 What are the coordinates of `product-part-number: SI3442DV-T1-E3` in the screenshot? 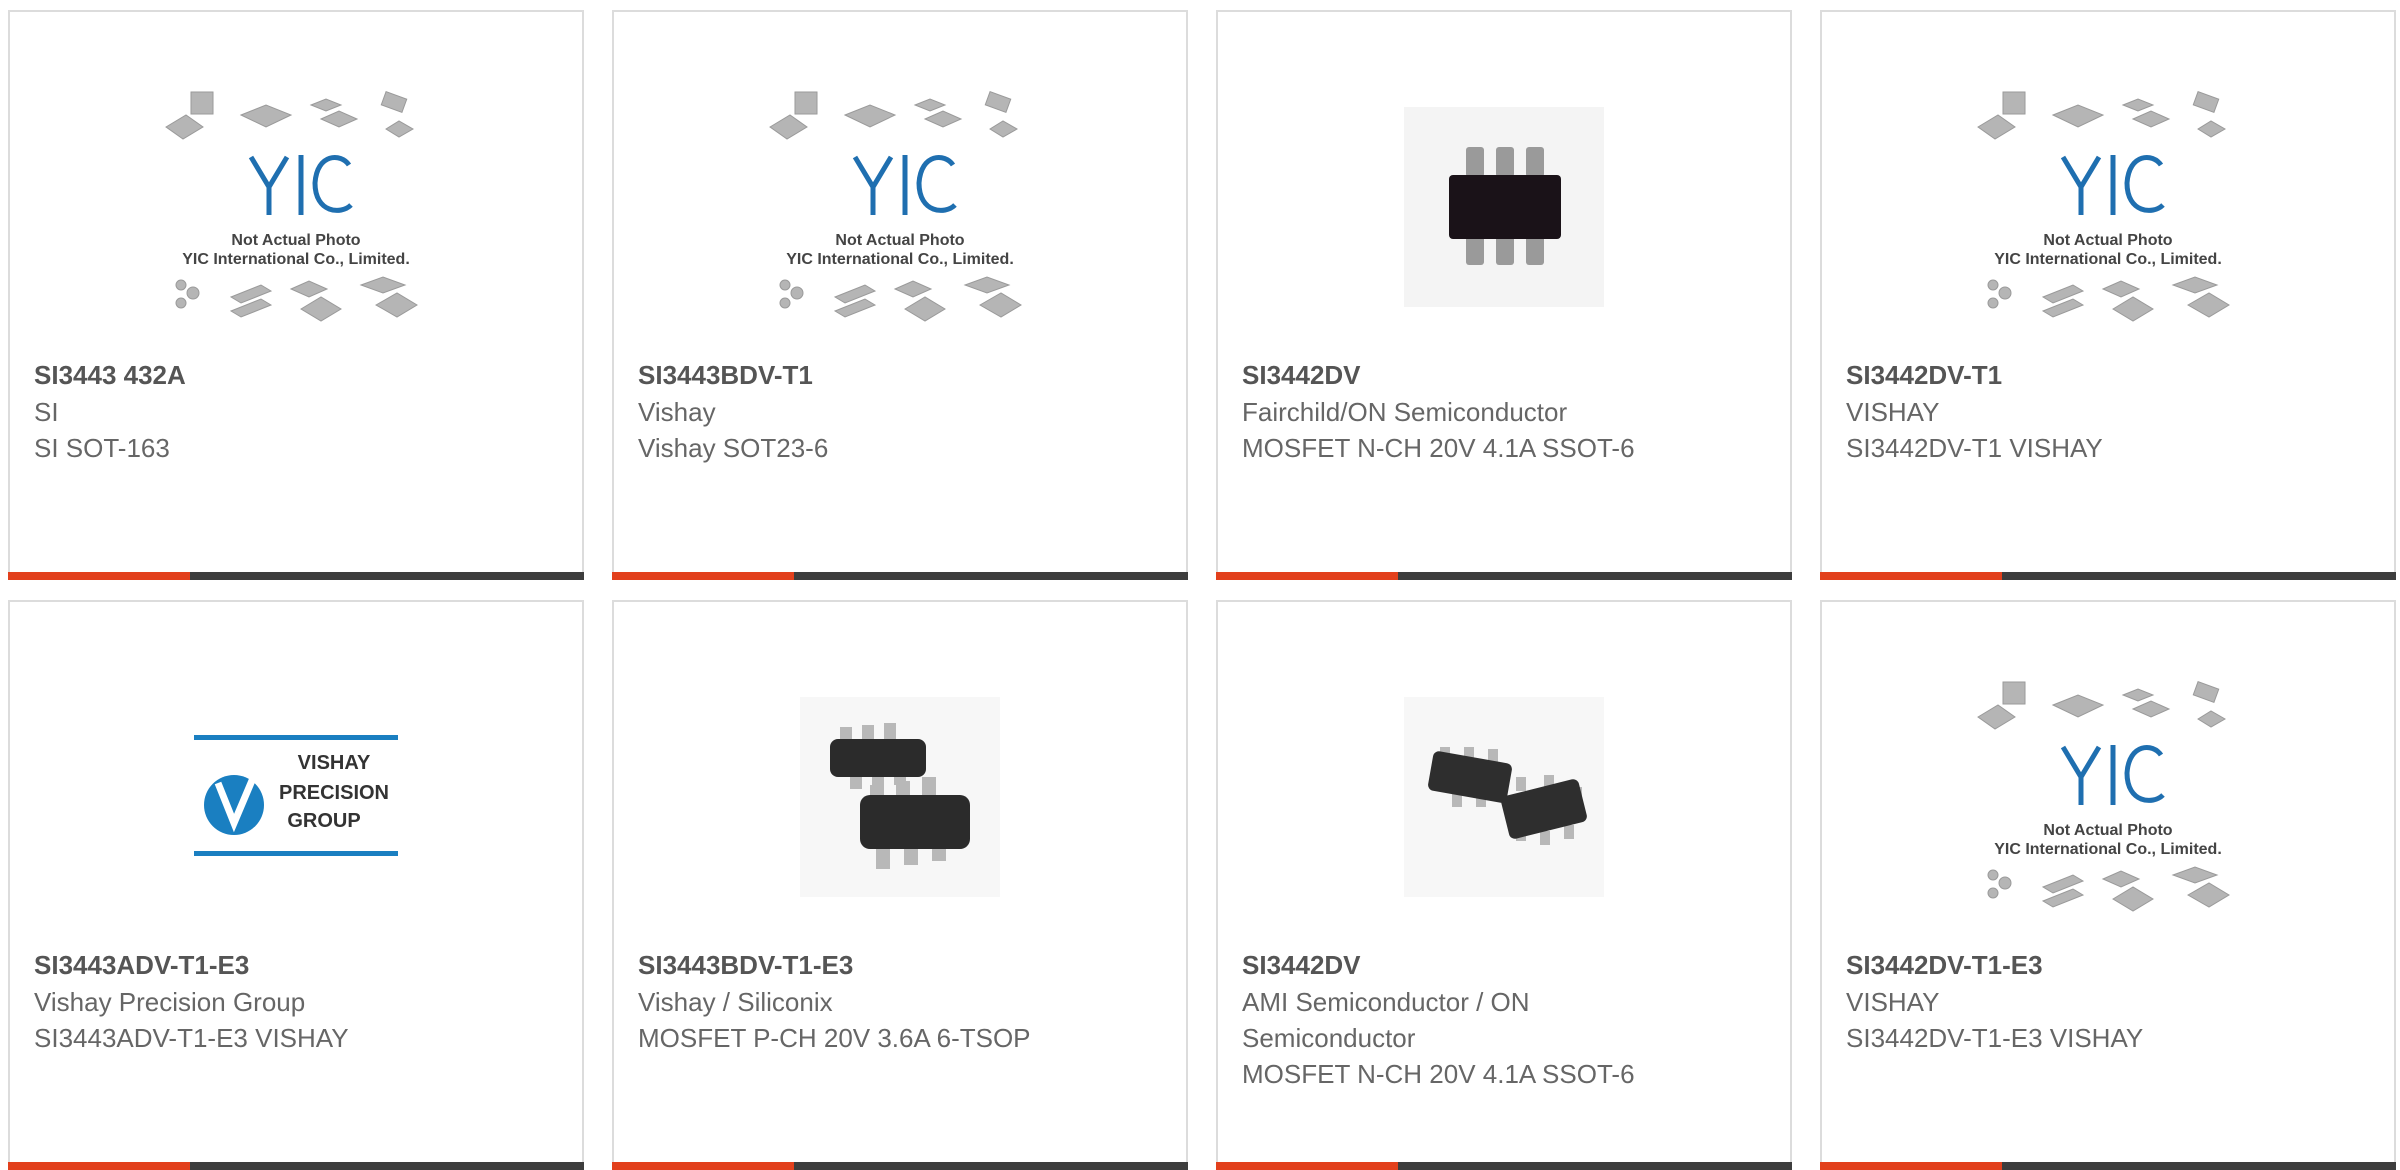 It's located at (2108, 965).